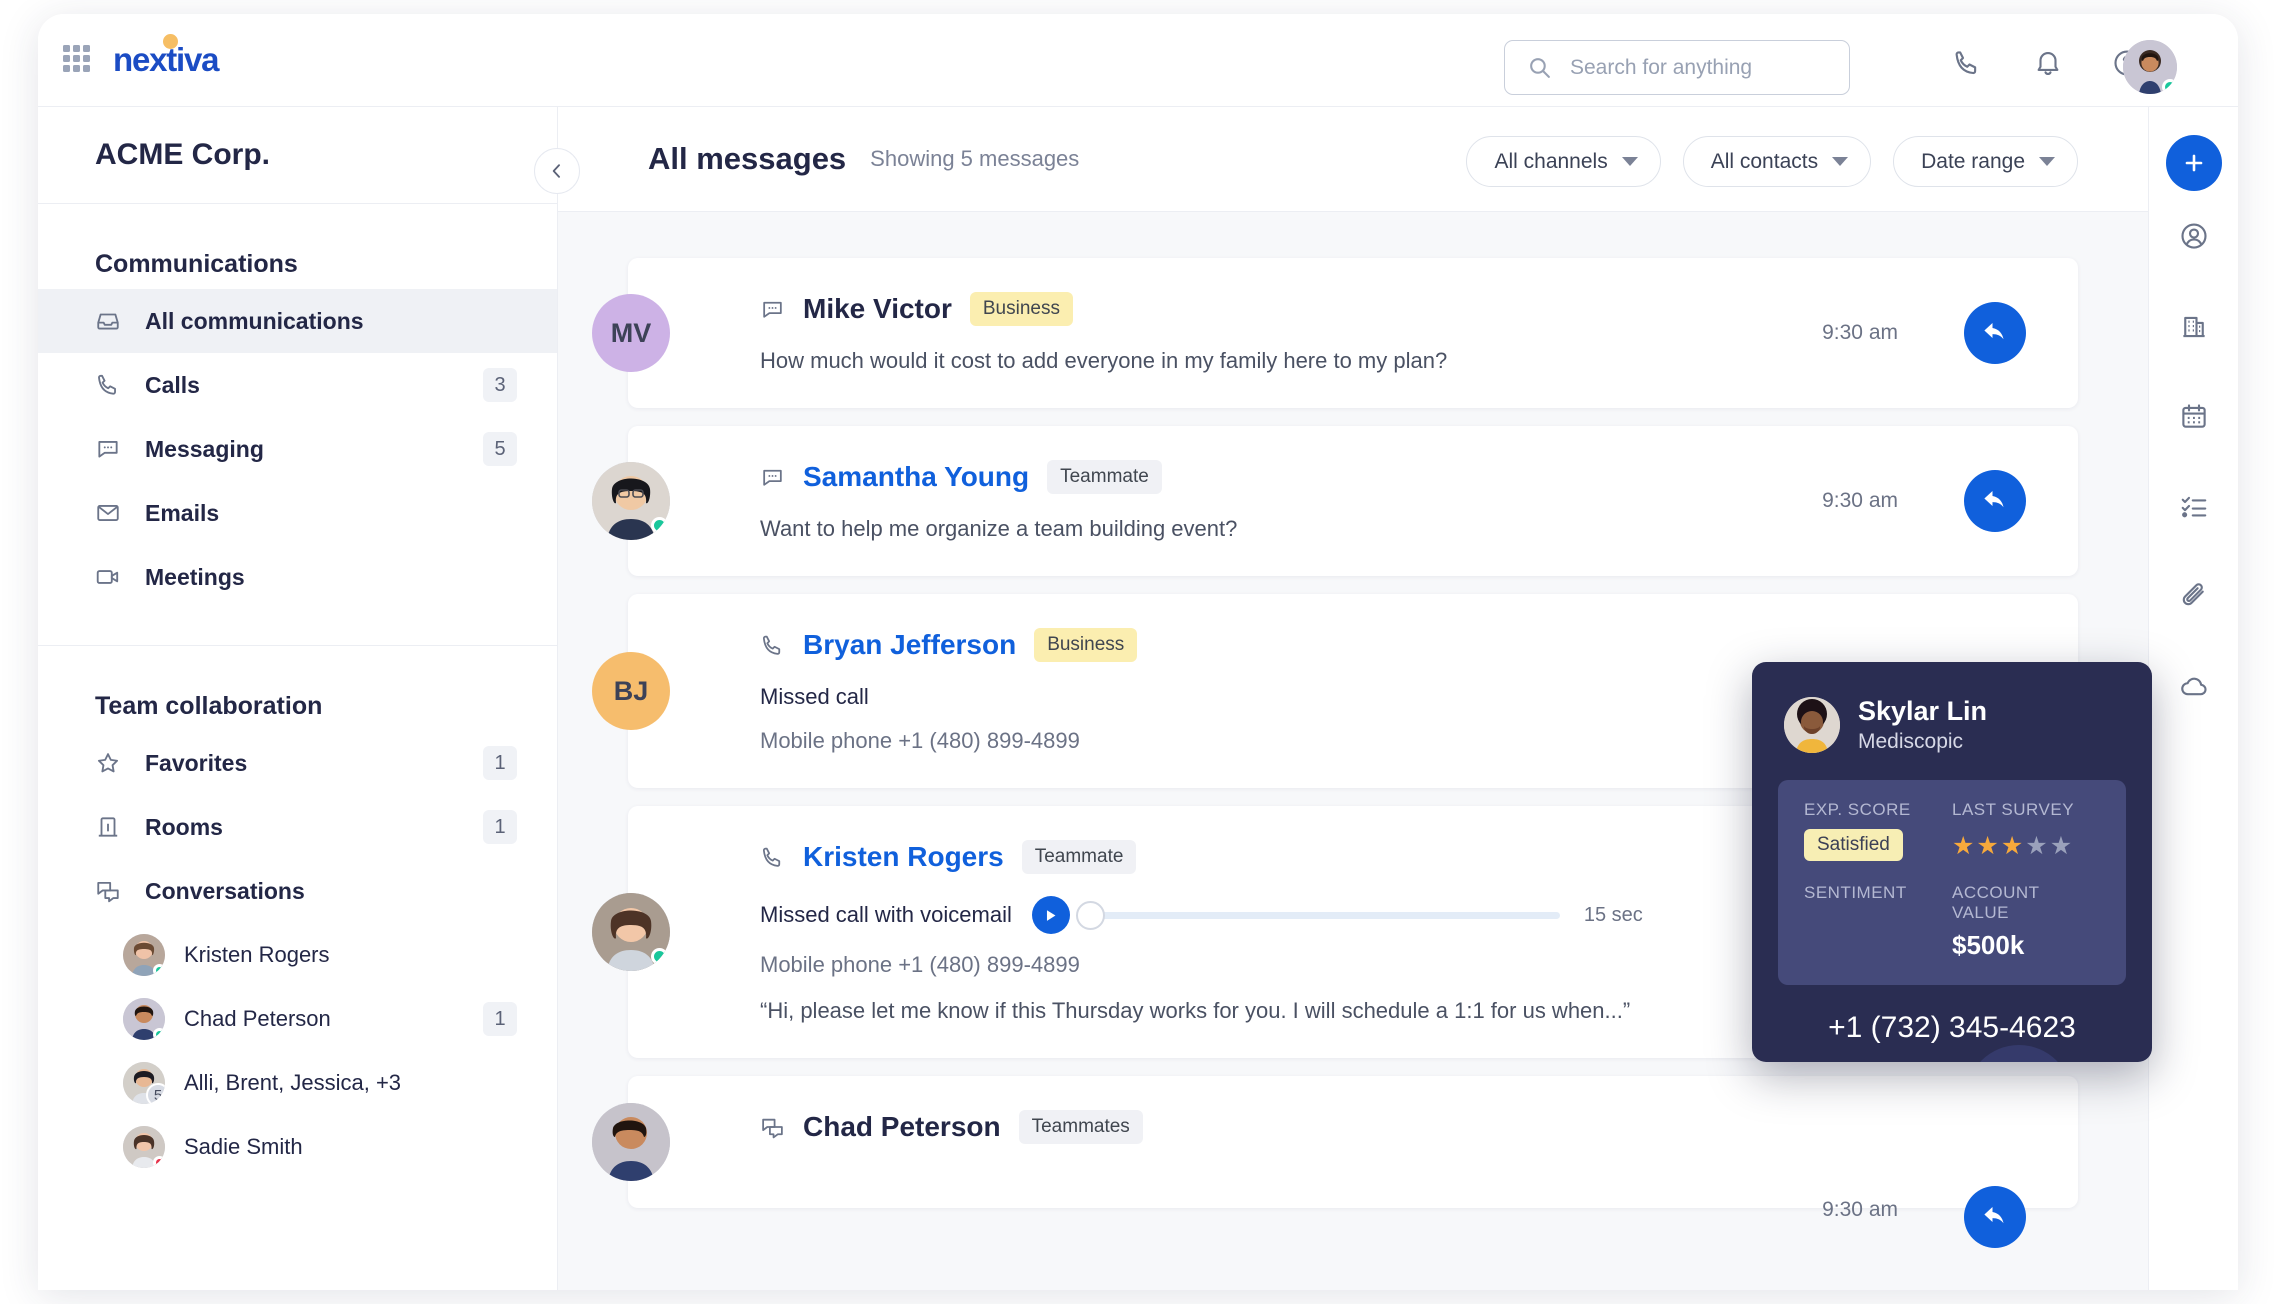  Describe the element at coordinates (2193, 416) in the screenshot. I see `calendar-icon` at that location.